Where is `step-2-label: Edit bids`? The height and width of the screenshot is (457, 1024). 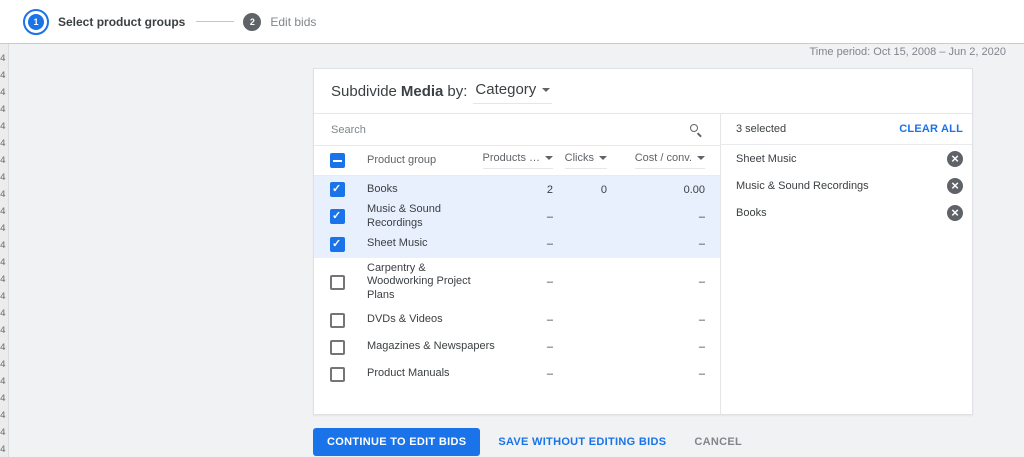 step-2-label: Edit bids is located at coordinates (293, 21).